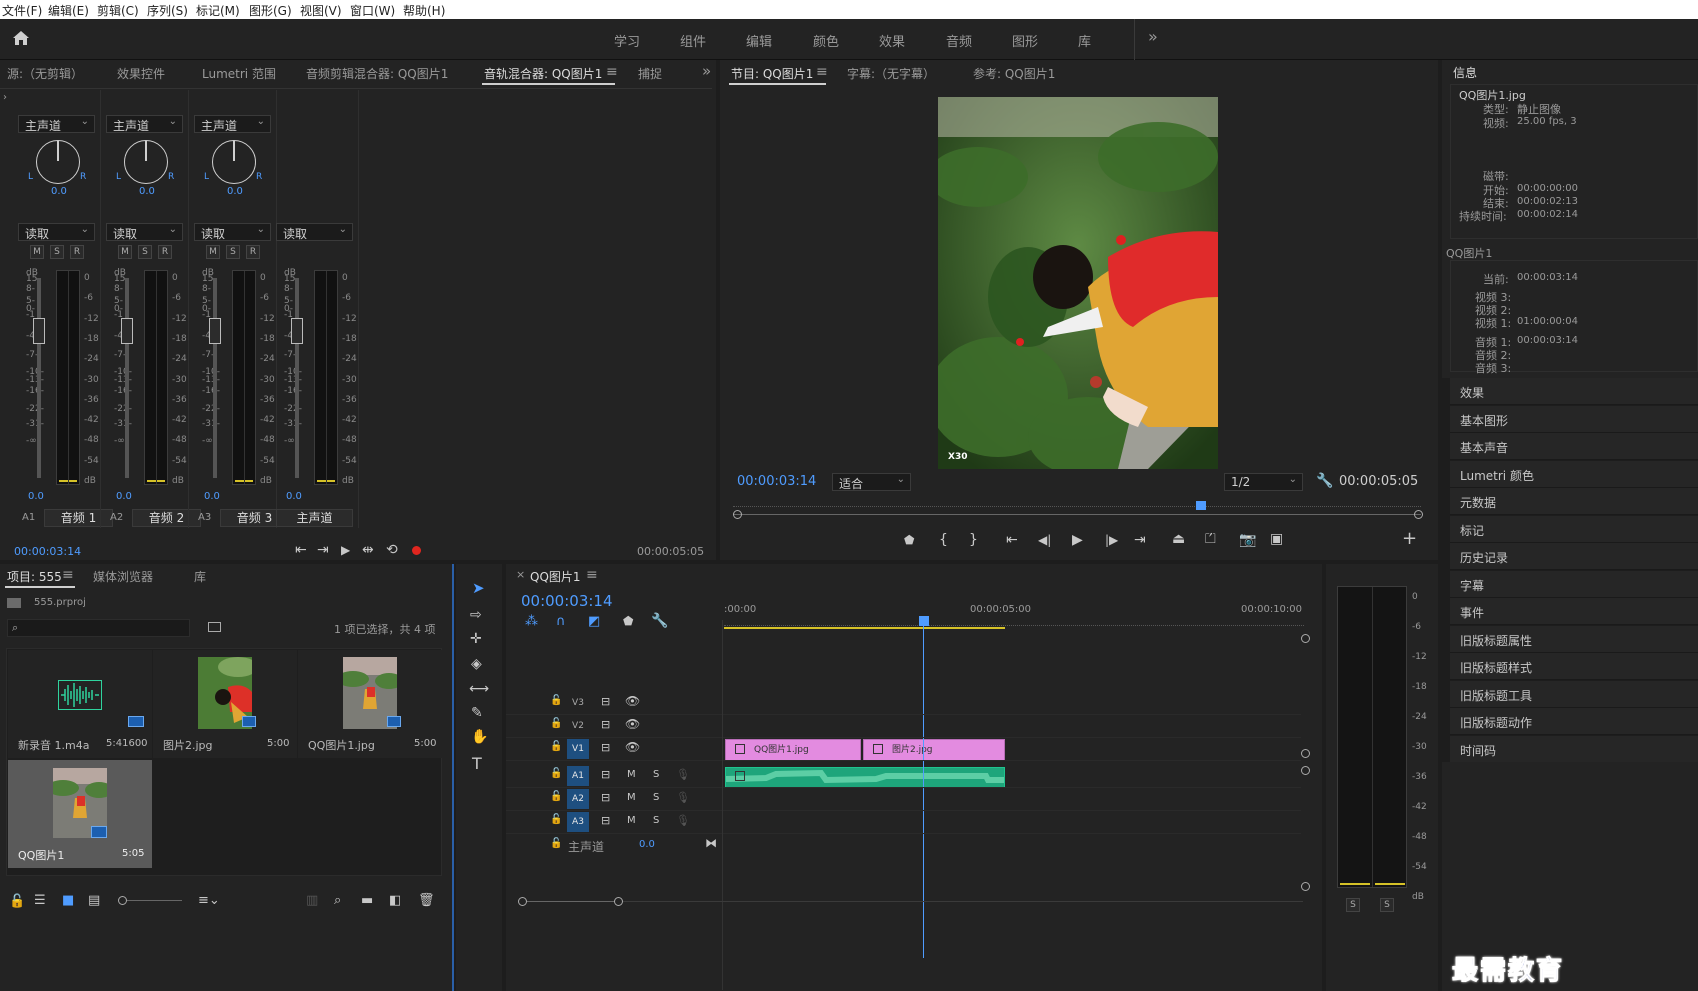  I want to click on playback-resolution-dropdown: 1/2 ⌄, so click(1263, 482).